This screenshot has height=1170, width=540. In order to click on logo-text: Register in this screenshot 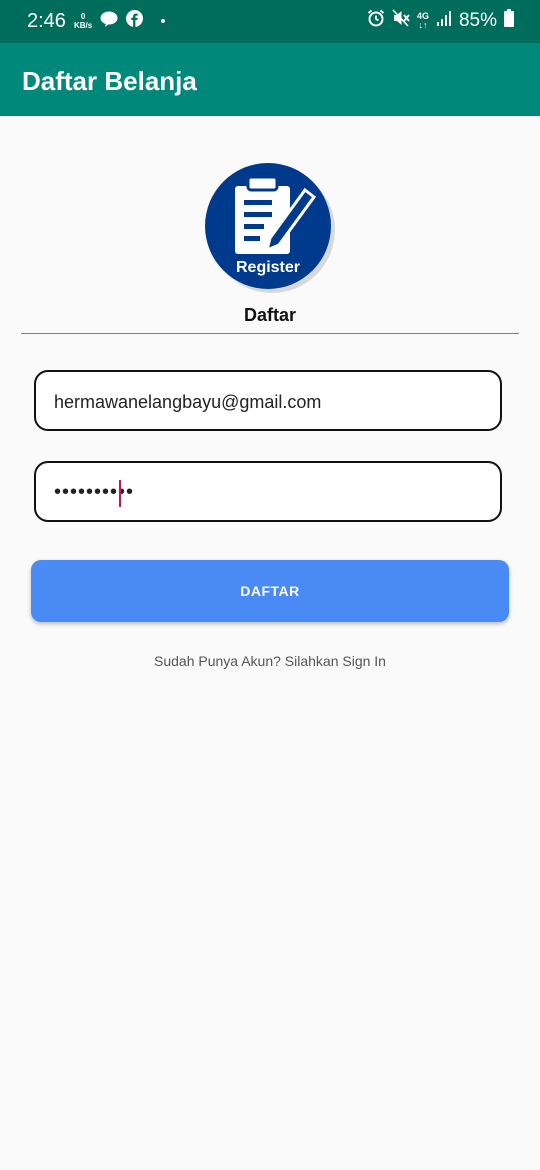, I will do `click(268, 267)`.